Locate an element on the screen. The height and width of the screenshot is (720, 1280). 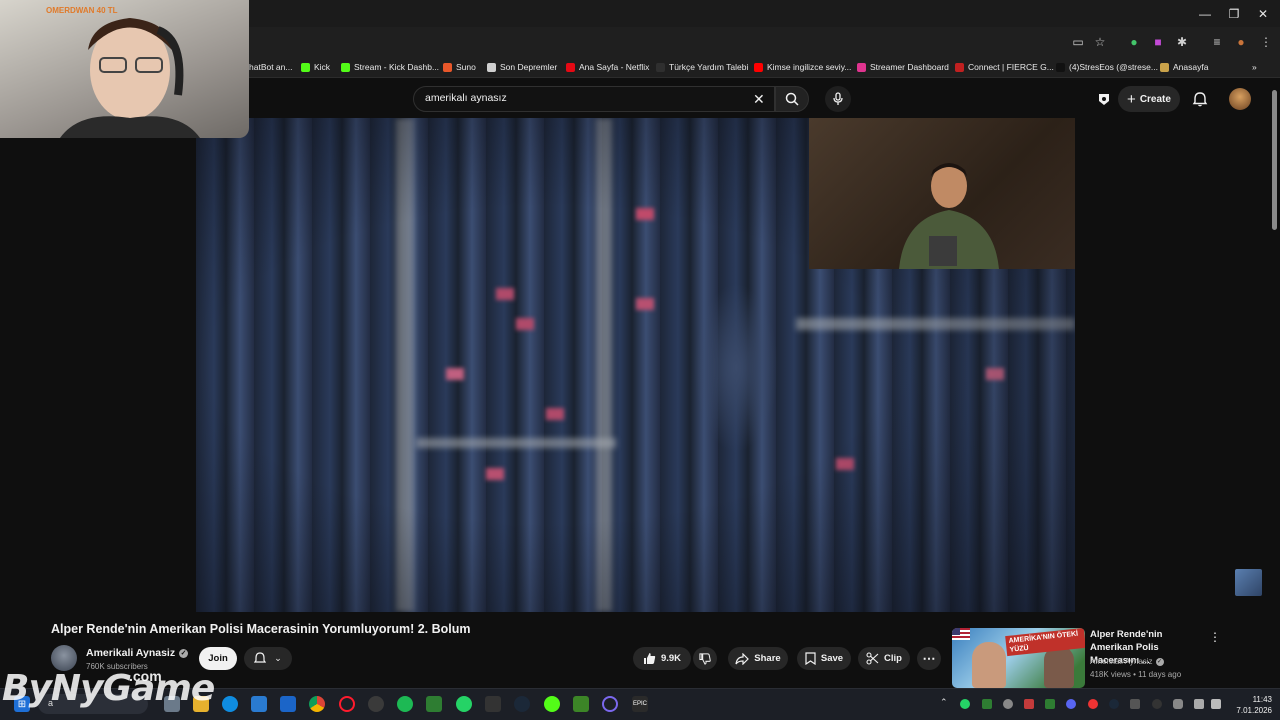
app-ring-icon is located at coordinates (610, 704).